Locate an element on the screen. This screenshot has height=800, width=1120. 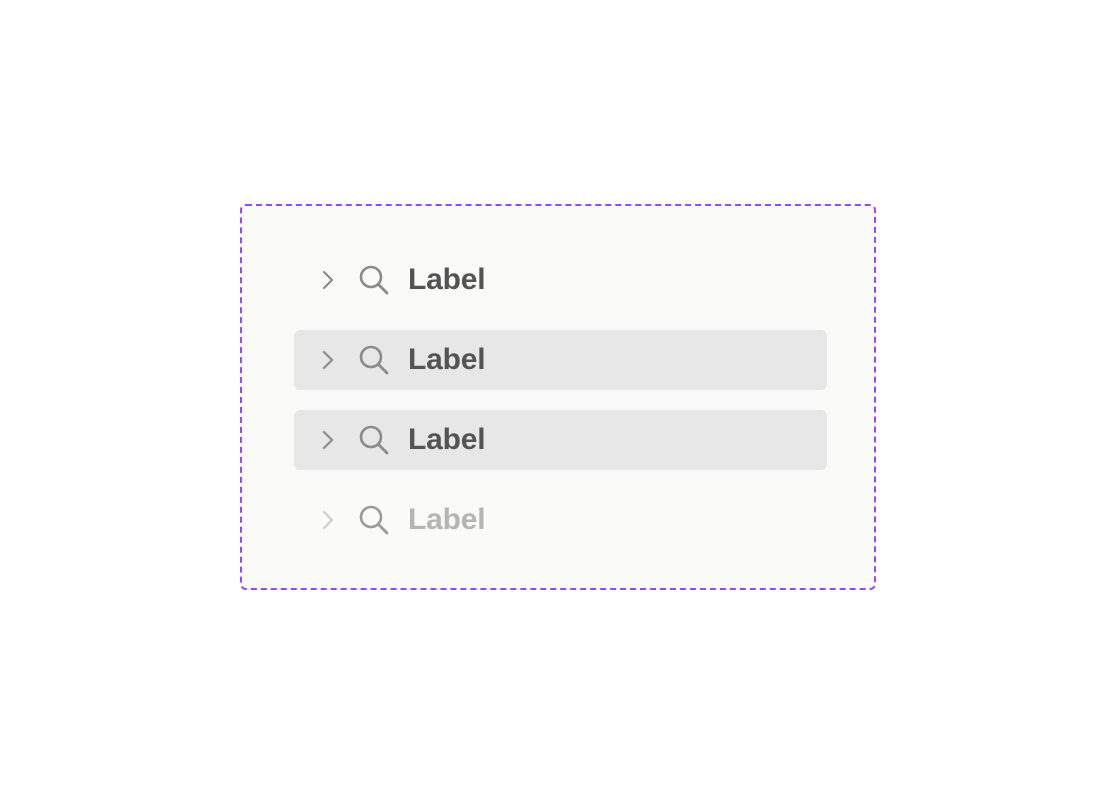
tree-item-default: Label is located at coordinates (560, 280).